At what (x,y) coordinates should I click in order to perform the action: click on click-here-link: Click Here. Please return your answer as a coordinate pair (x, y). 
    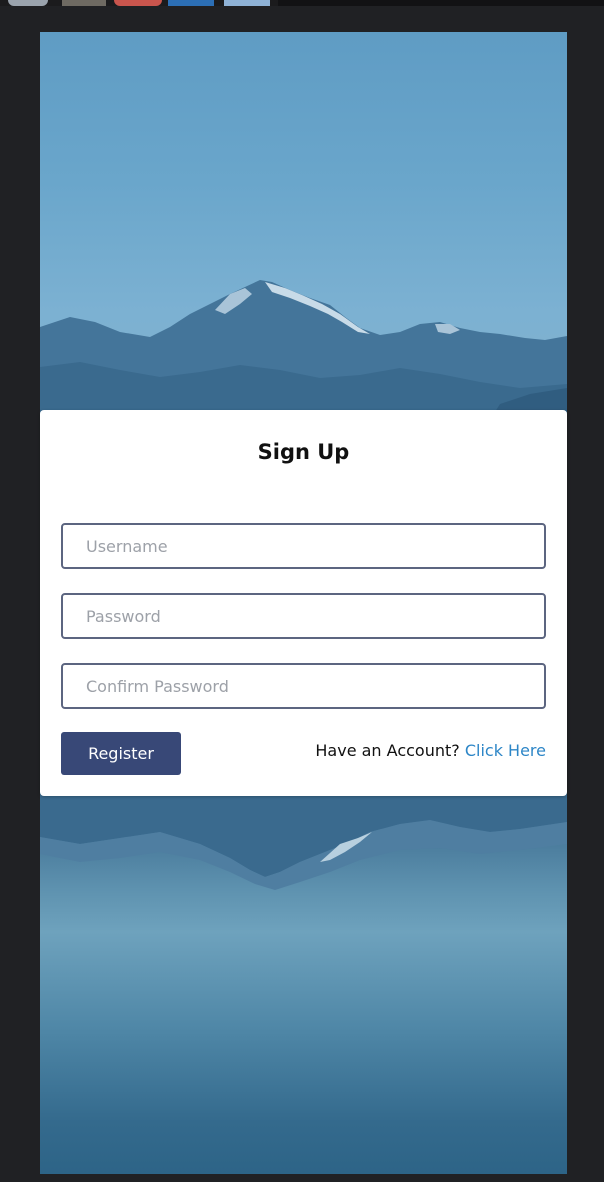
    Looking at the image, I should click on (505, 750).